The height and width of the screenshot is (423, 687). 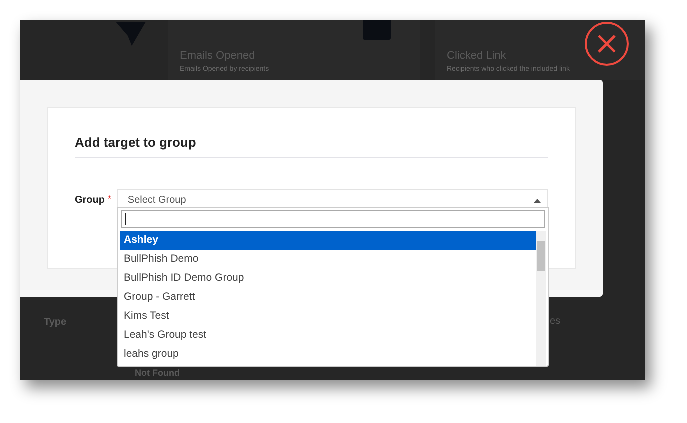 I want to click on search-field, so click(x=333, y=219).